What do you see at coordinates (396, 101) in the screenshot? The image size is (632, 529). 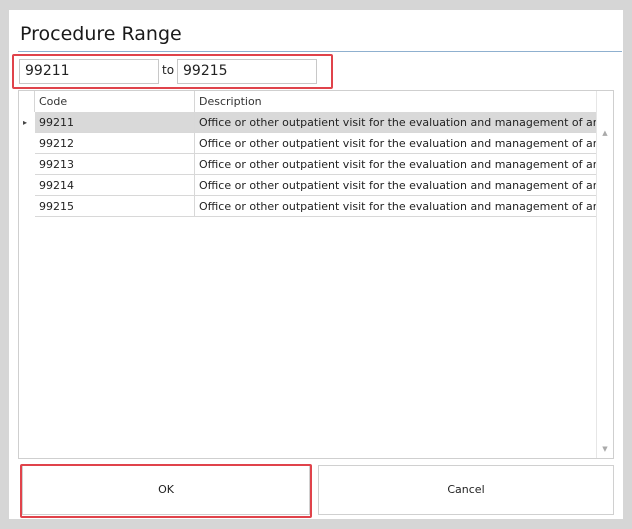 I see `column-header-description: Description` at bounding box center [396, 101].